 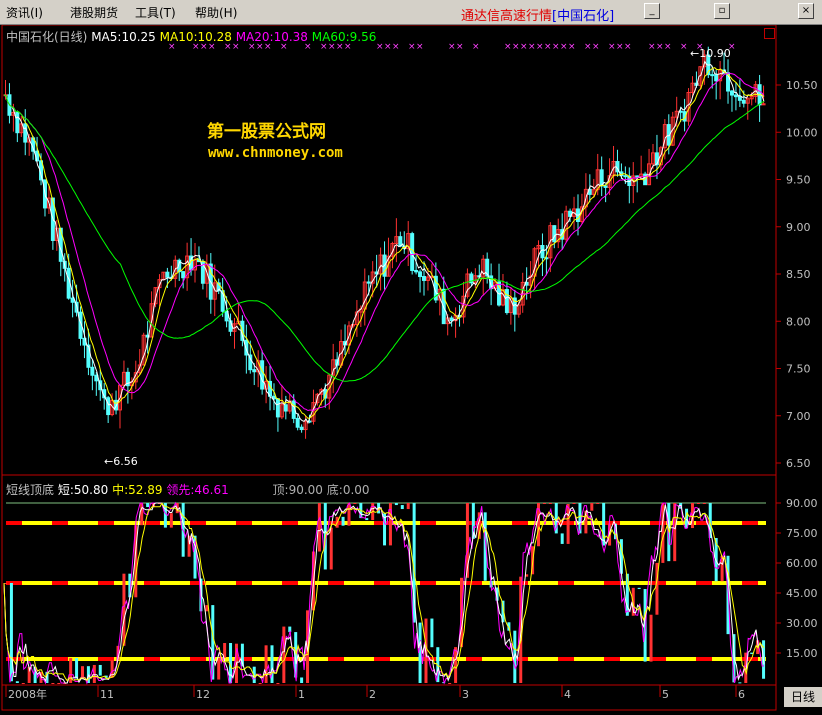 I want to click on high-price-label: ←10.90, so click(x=710, y=53).